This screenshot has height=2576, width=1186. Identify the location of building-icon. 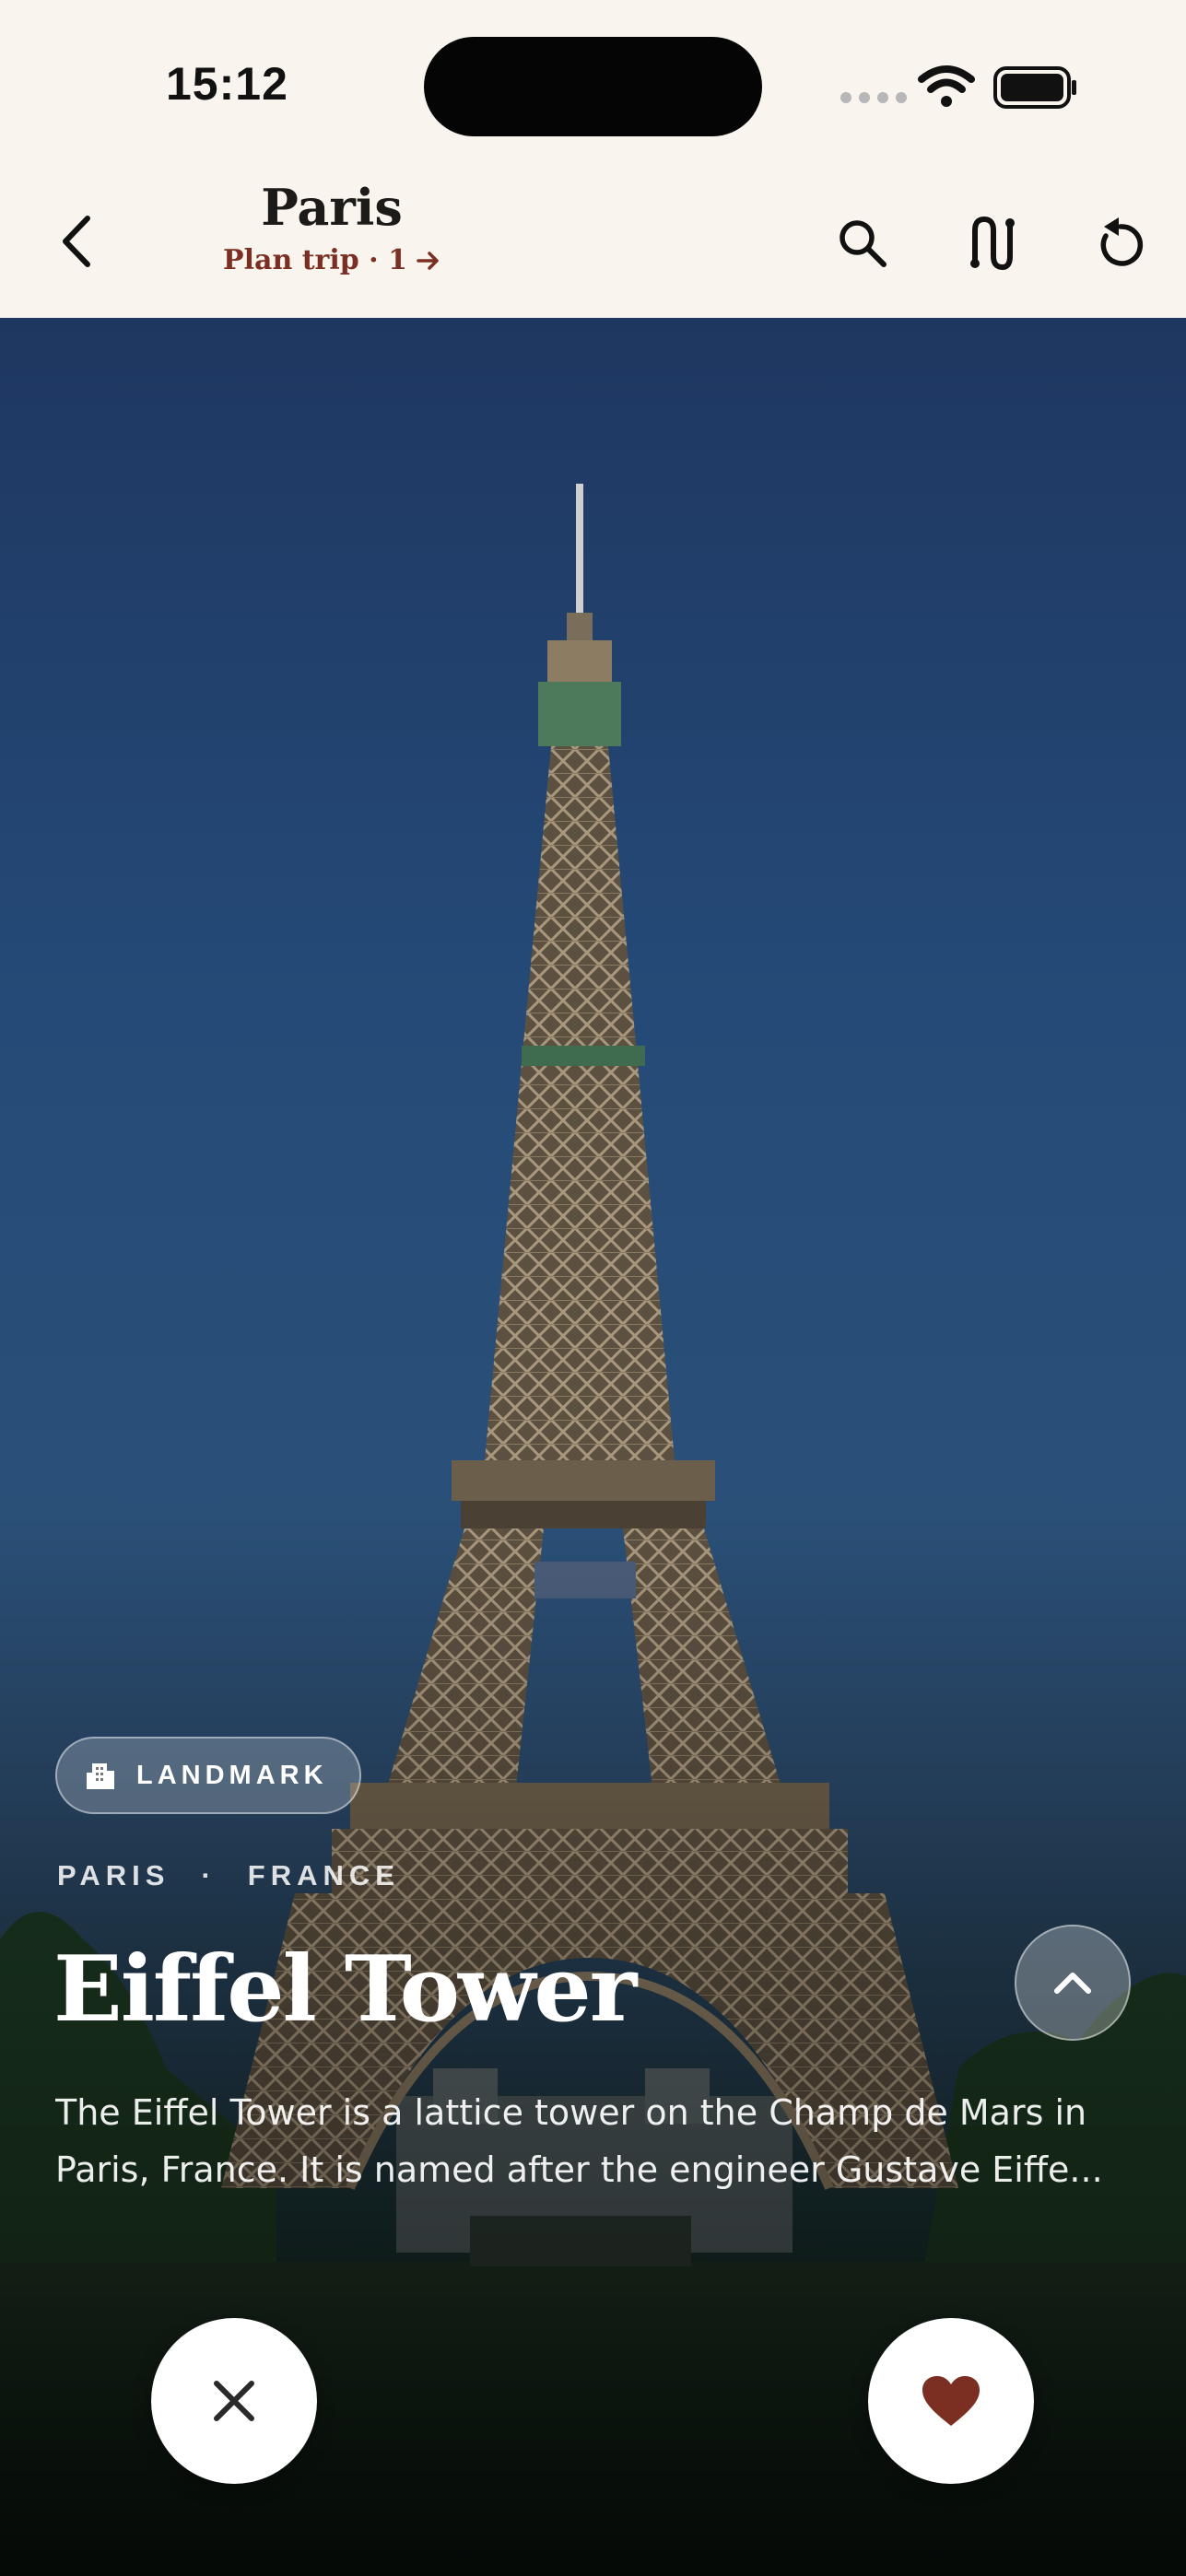
(100, 1776).